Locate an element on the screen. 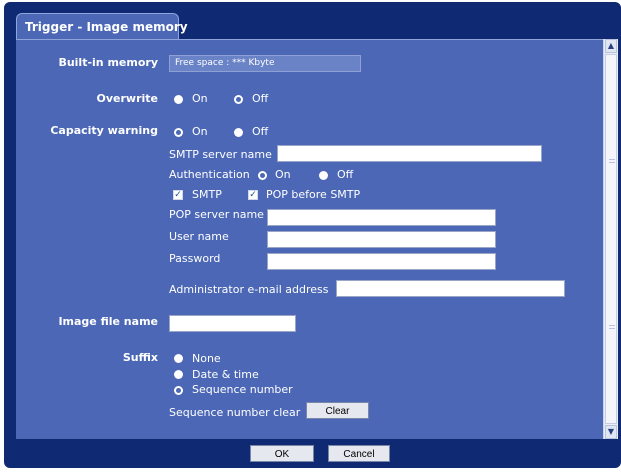 This screenshot has width=621, height=473. overwrite-on-radio is located at coordinates (178, 99).